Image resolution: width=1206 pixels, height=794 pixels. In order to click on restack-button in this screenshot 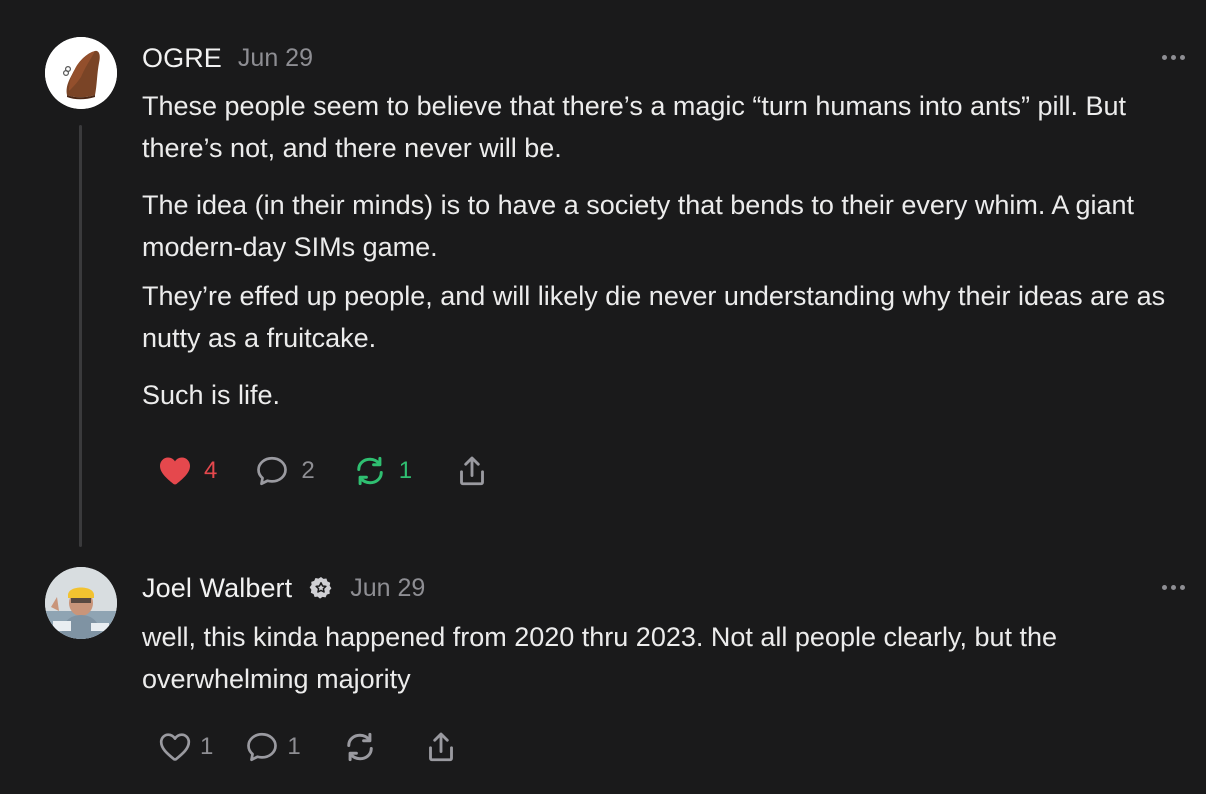, I will do `click(360, 747)`.